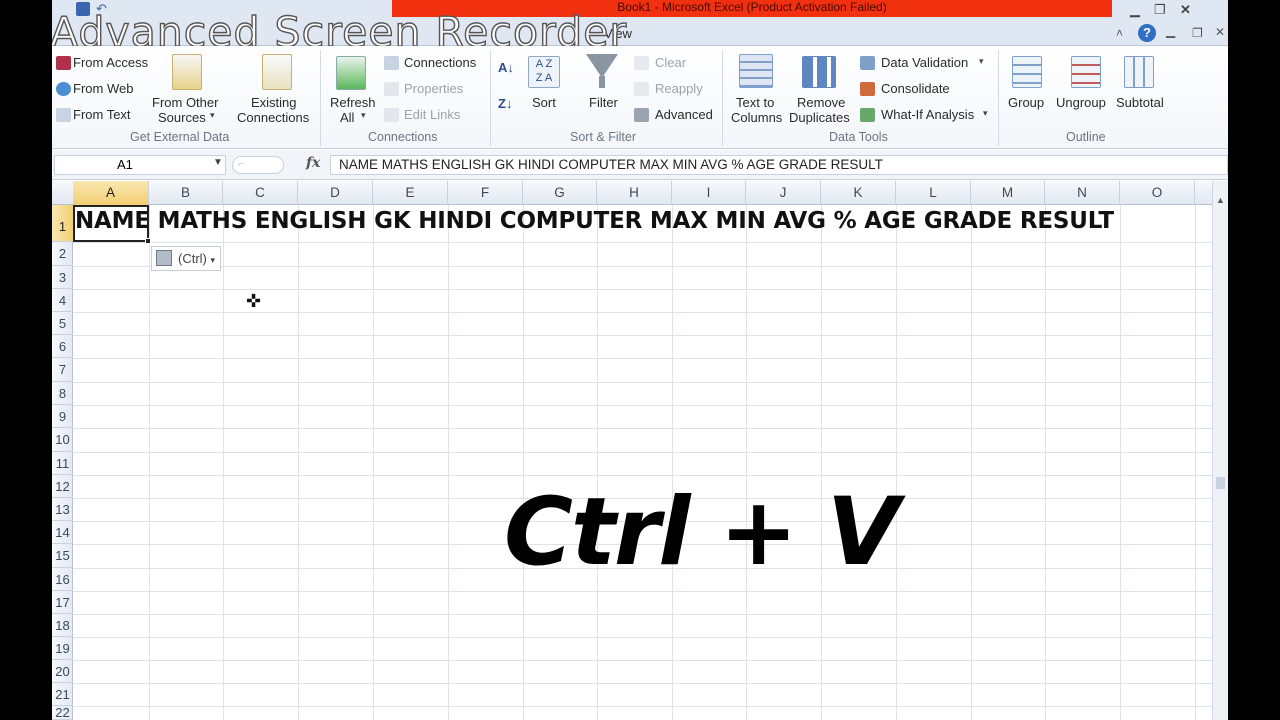 The image size is (1280, 720). Describe the element at coordinates (62, 602) in the screenshot. I see `row-header-17: 17` at that location.